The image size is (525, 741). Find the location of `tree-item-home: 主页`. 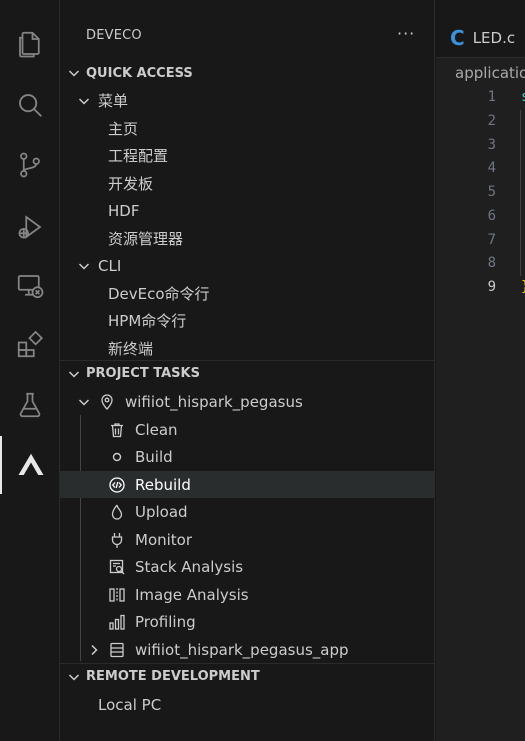

tree-item-home: 主页 is located at coordinates (247, 128).